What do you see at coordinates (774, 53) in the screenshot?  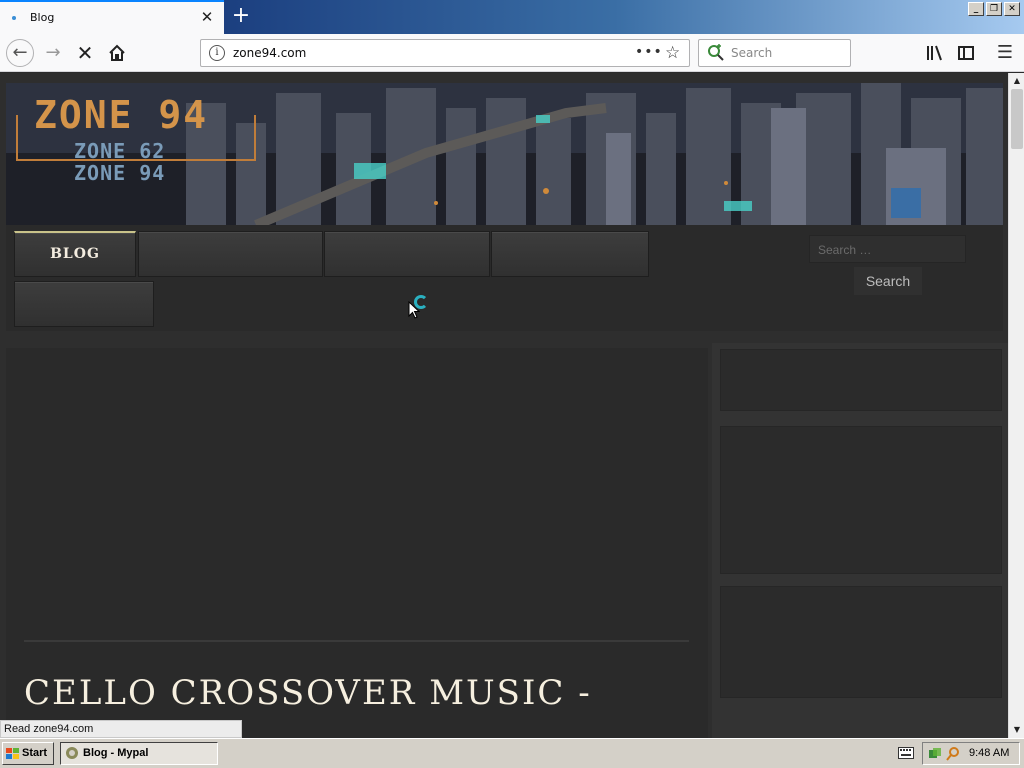 I see `browser-search-bar: Search` at bounding box center [774, 53].